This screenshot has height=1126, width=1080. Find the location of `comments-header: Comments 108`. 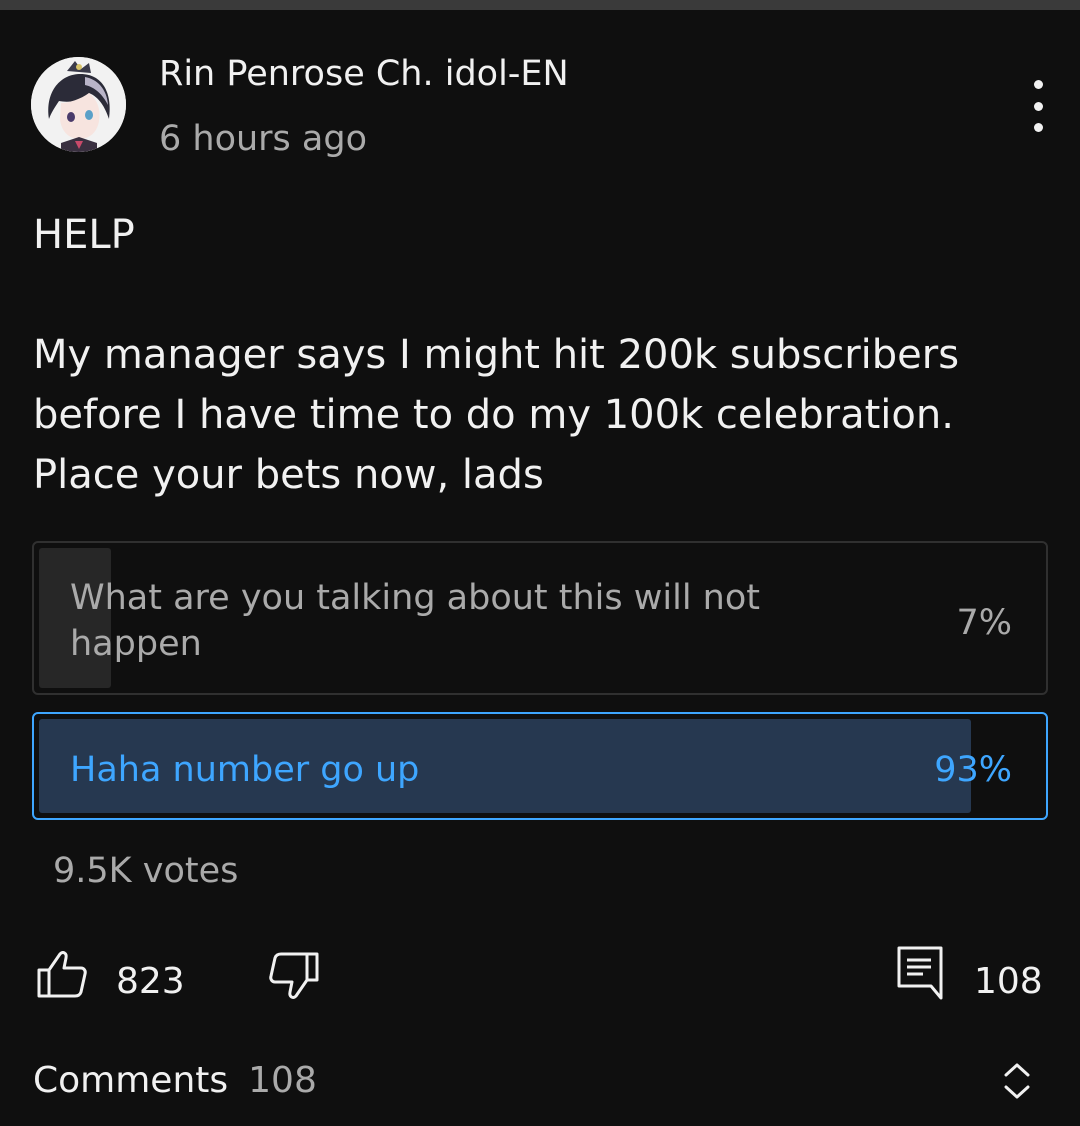

comments-header: Comments 108 is located at coordinates (175, 1081).